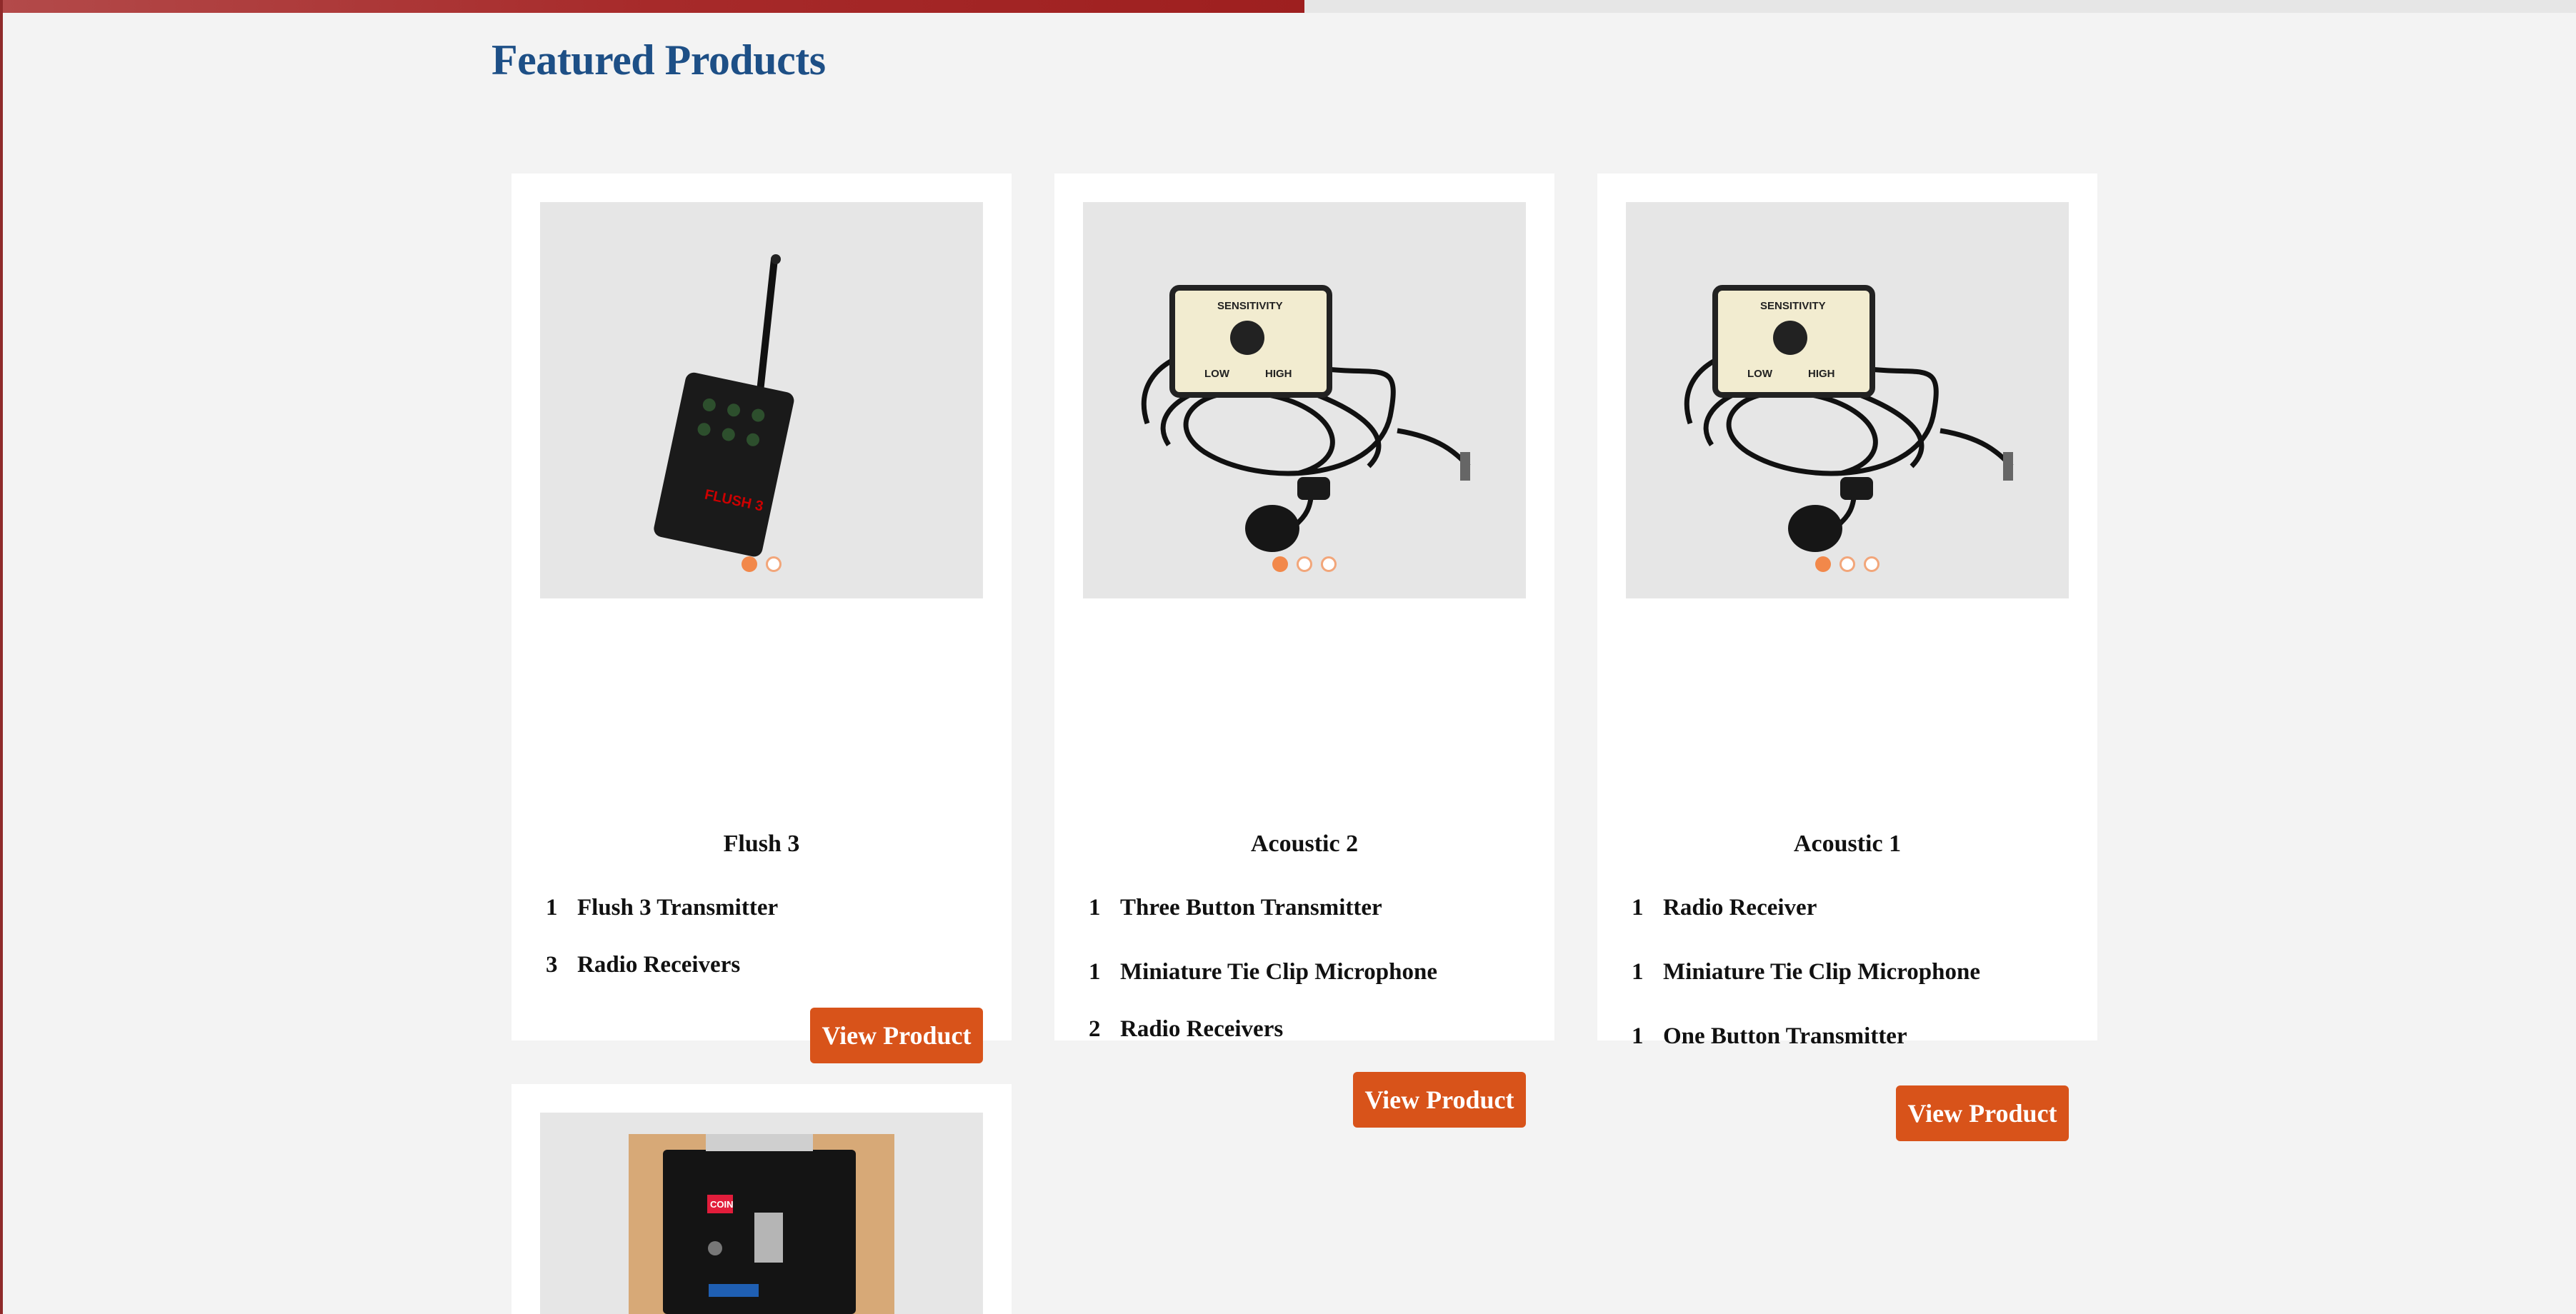  What do you see at coordinates (1304, 844) in the screenshot?
I see `product-name: Acoustic 2` at bounding box center [1304, 844].